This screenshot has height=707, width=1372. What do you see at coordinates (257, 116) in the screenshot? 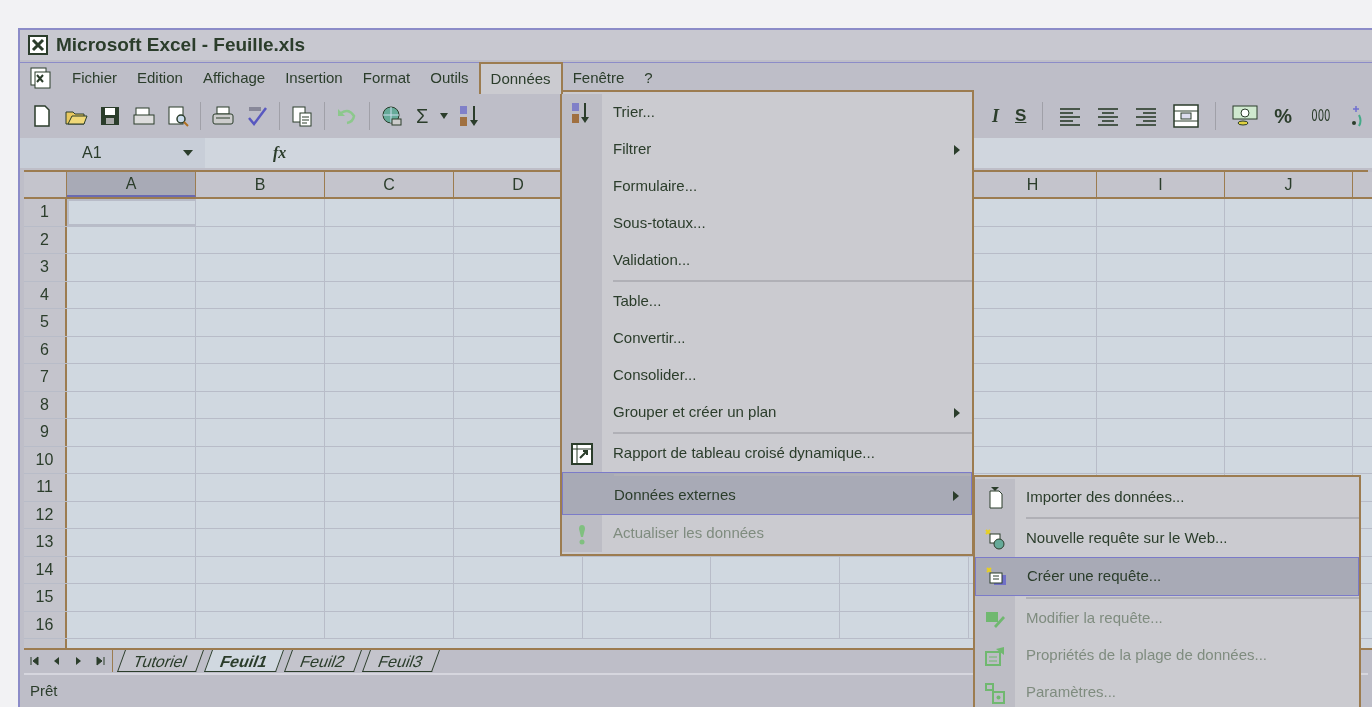
I see `spell-check-icon` at bounding box center [257, 116].